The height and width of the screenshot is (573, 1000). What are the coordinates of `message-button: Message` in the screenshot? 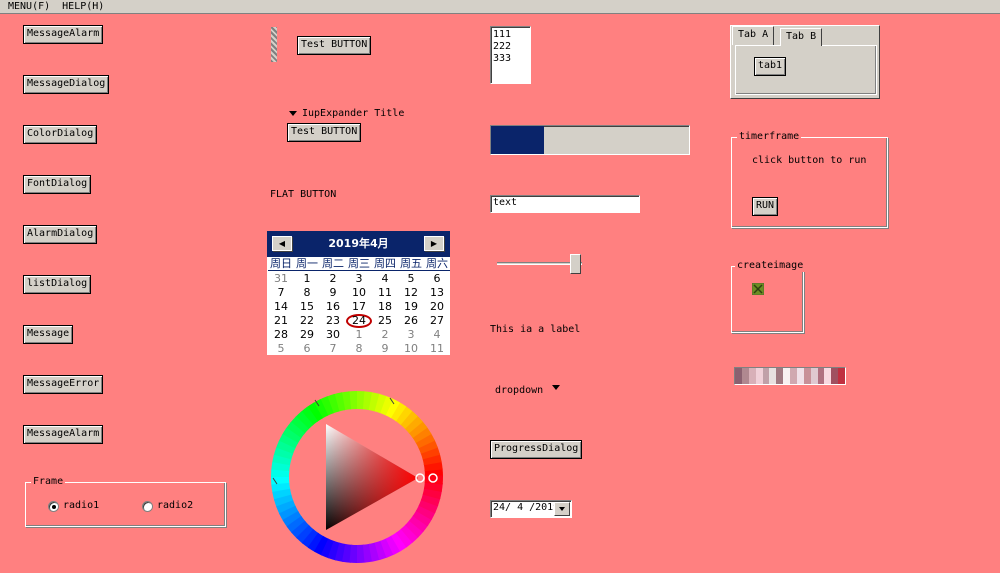 It's located at (48, 334).